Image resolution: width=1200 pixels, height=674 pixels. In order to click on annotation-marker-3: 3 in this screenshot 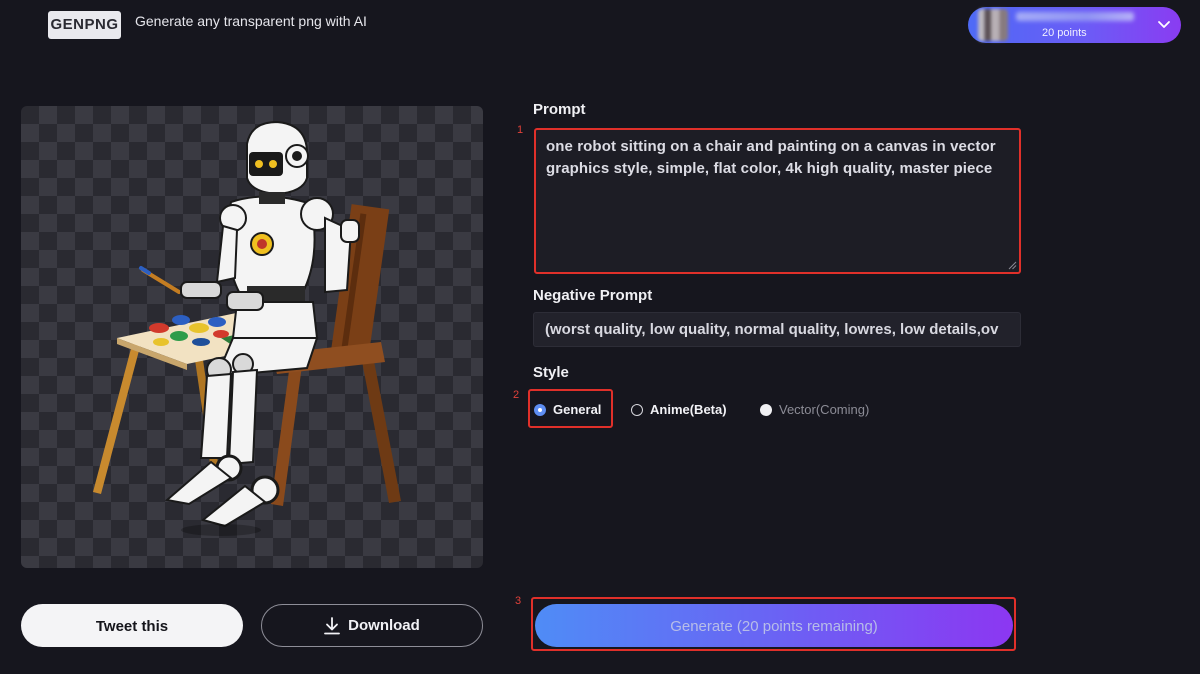, I will do `click(518, 601)`.